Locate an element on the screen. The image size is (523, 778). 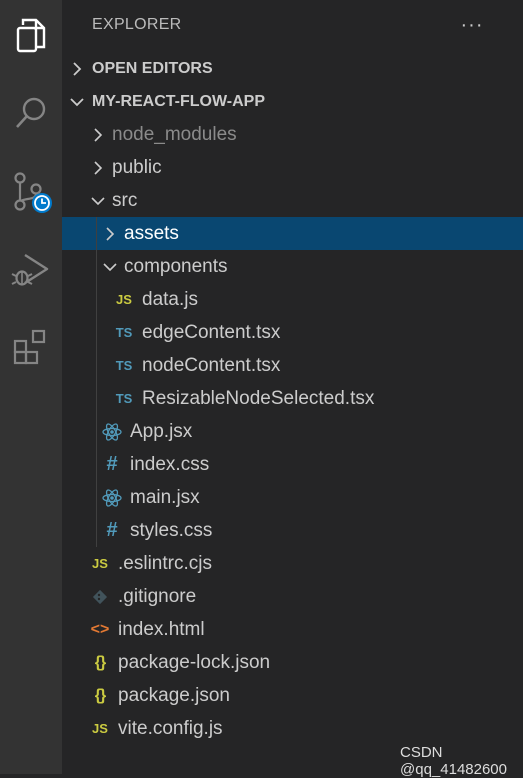
file-row: {} package.json is located at coordinates (292, 695).